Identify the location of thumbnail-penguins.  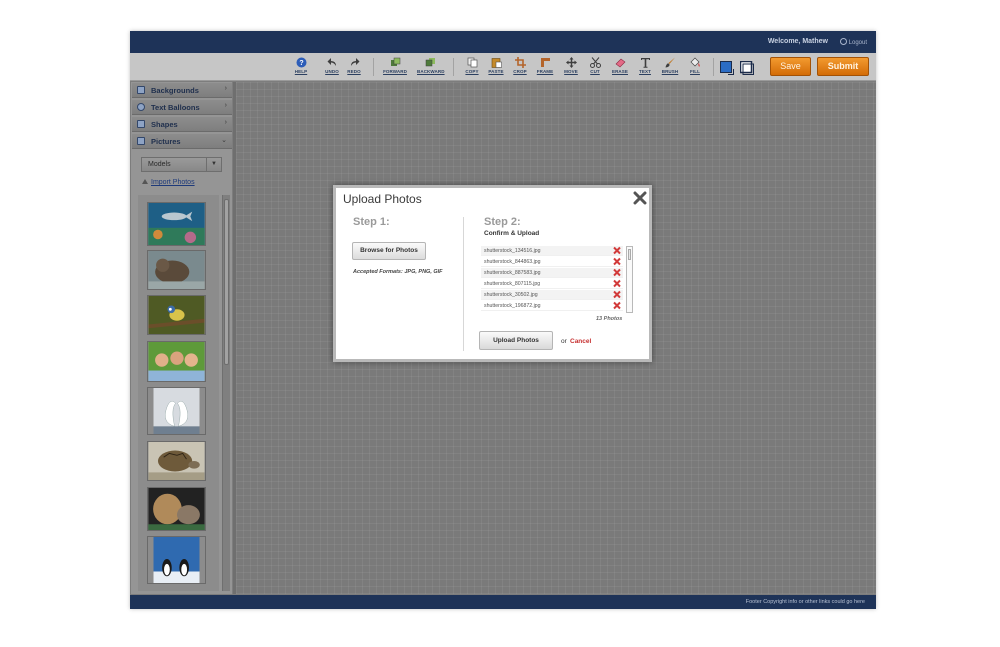
(176, 560).